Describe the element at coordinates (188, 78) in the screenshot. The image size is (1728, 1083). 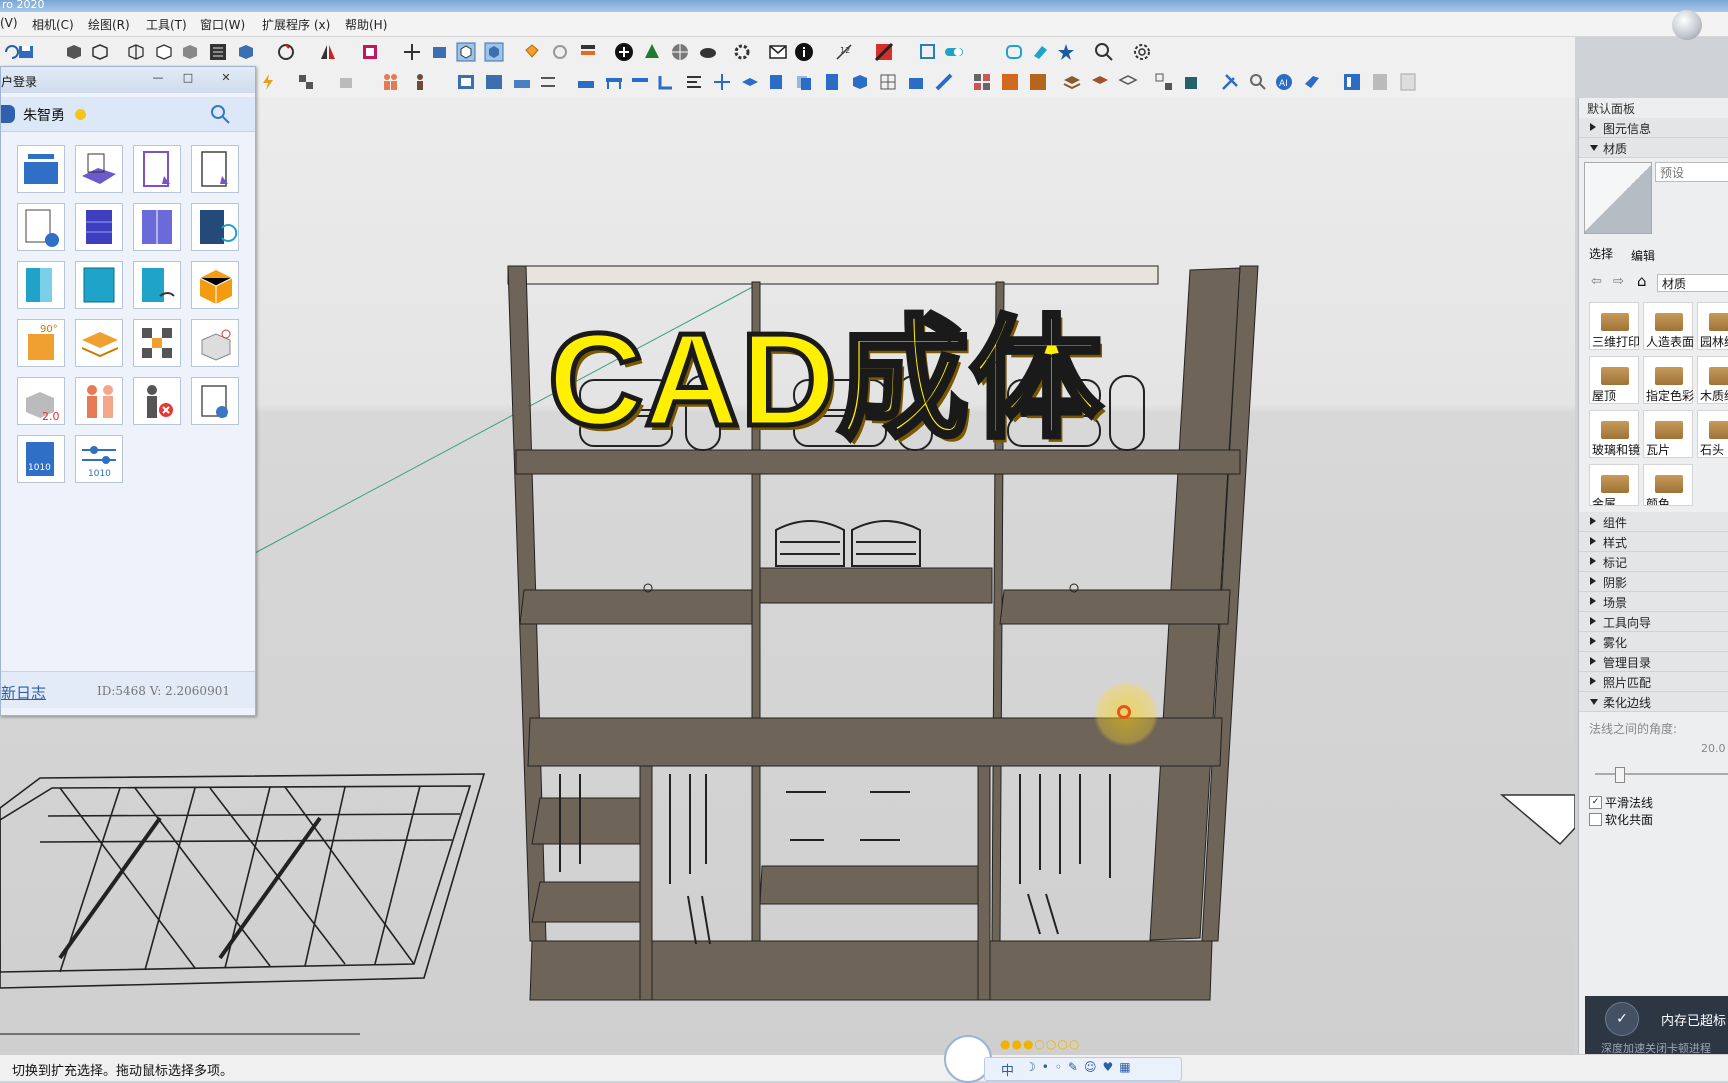
I see `maximize-icon: □` at that location.